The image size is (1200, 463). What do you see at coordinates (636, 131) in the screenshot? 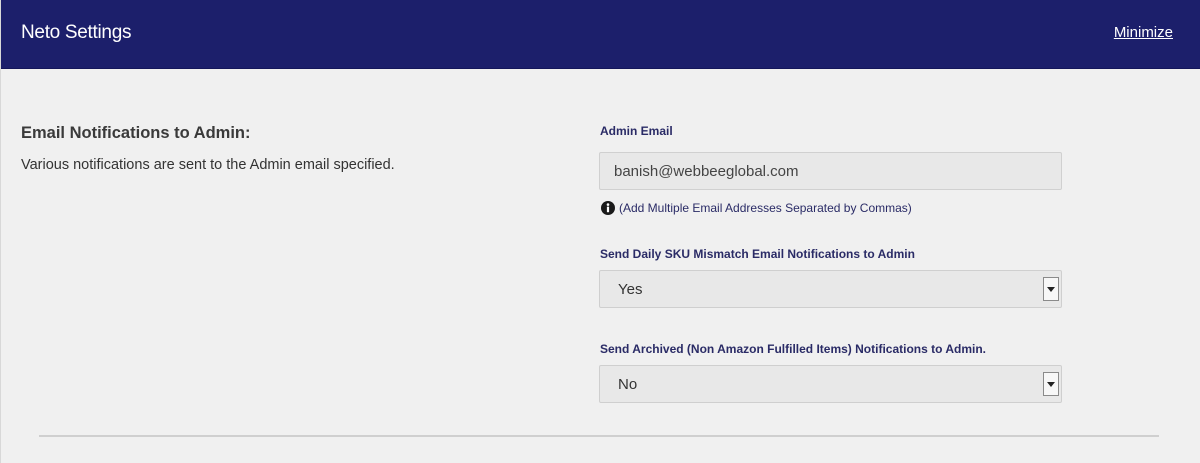
I see `admin-email-label: Admin Email` at bounding box center [636, 131].